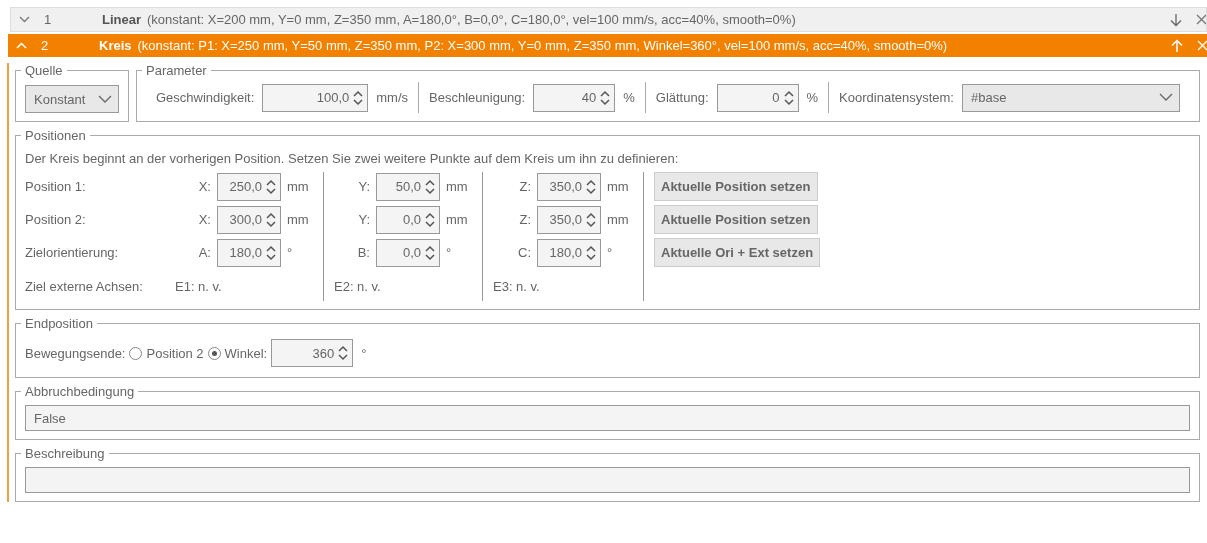 The image size is (1207, 543). I want to click on number-field: 250,0, so click(249, 186).